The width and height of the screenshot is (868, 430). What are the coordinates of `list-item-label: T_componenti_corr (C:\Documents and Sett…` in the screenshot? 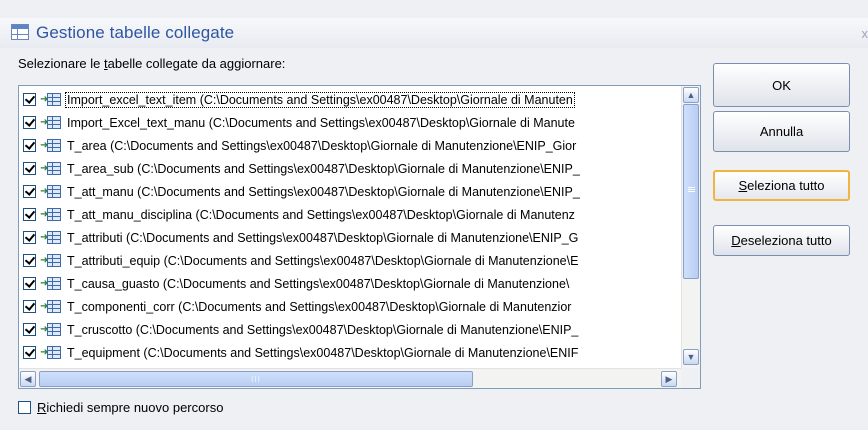 It's located at (319, 306).